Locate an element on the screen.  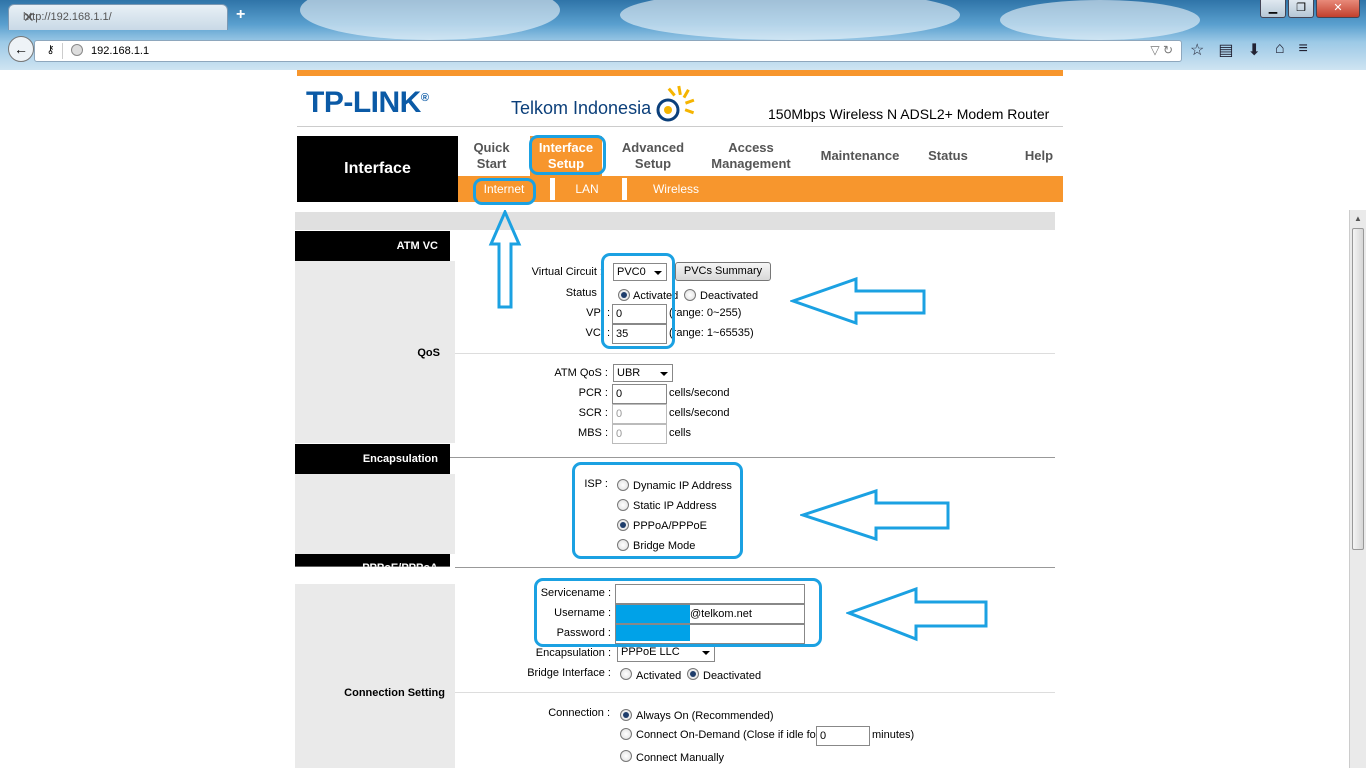
browser-tools: ☆ ▤ ⬇ ⌂ ≡ is located at coordinates (1249, 50).